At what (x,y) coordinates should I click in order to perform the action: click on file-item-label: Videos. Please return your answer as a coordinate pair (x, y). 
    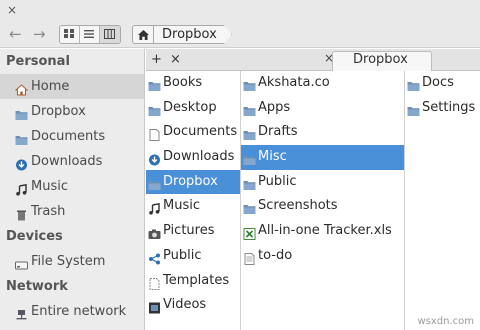
    Looking at the image, I should click on (185, 305).